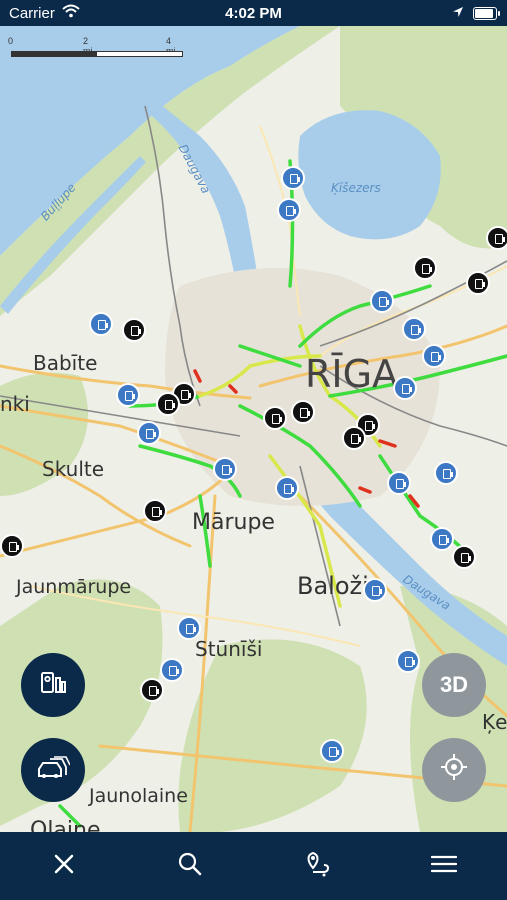 The height and width of the screenshot is (900, 507). Describe the element at coordinates (356, 188) in the screenshot. I see `kisezers-label: Ķīšezers` at that location.